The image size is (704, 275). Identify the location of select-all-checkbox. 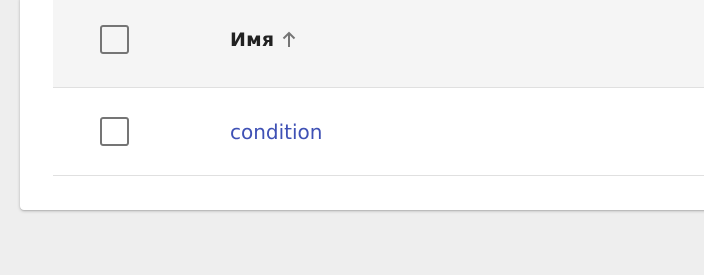
(114, 39).